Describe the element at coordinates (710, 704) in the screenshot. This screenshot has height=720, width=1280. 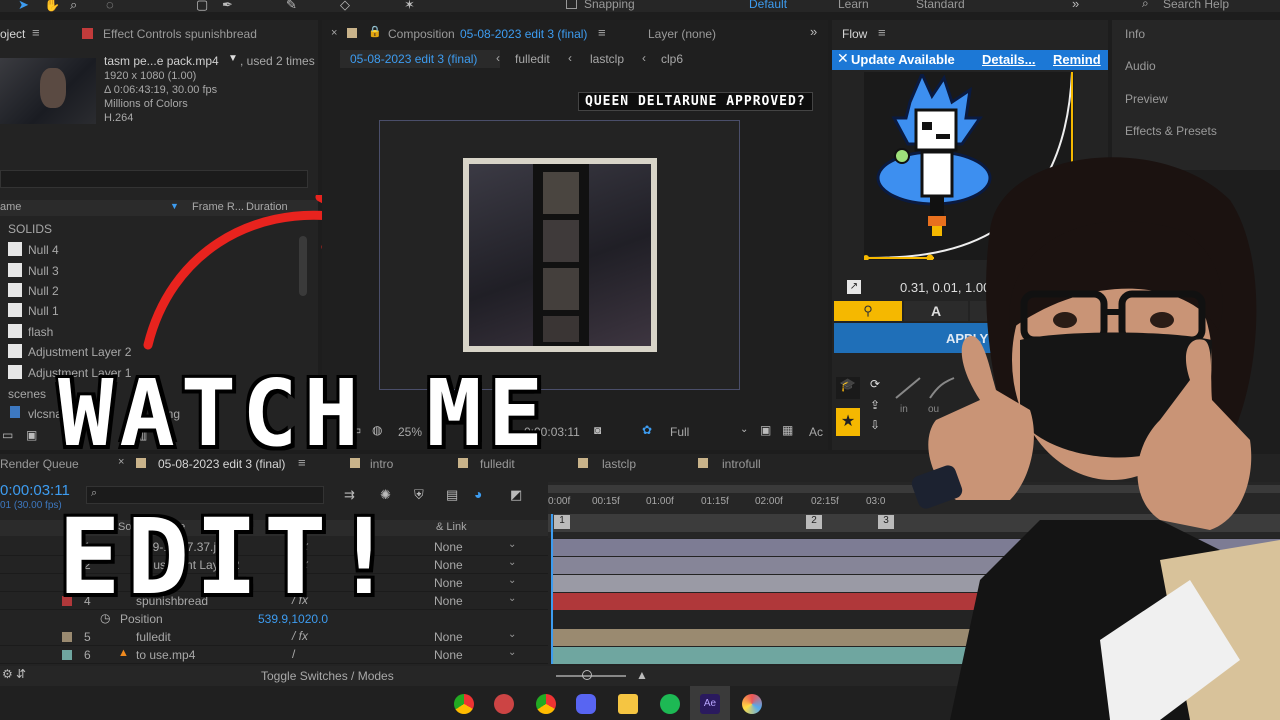
I see `after-effects-icon: Ae` at that location.